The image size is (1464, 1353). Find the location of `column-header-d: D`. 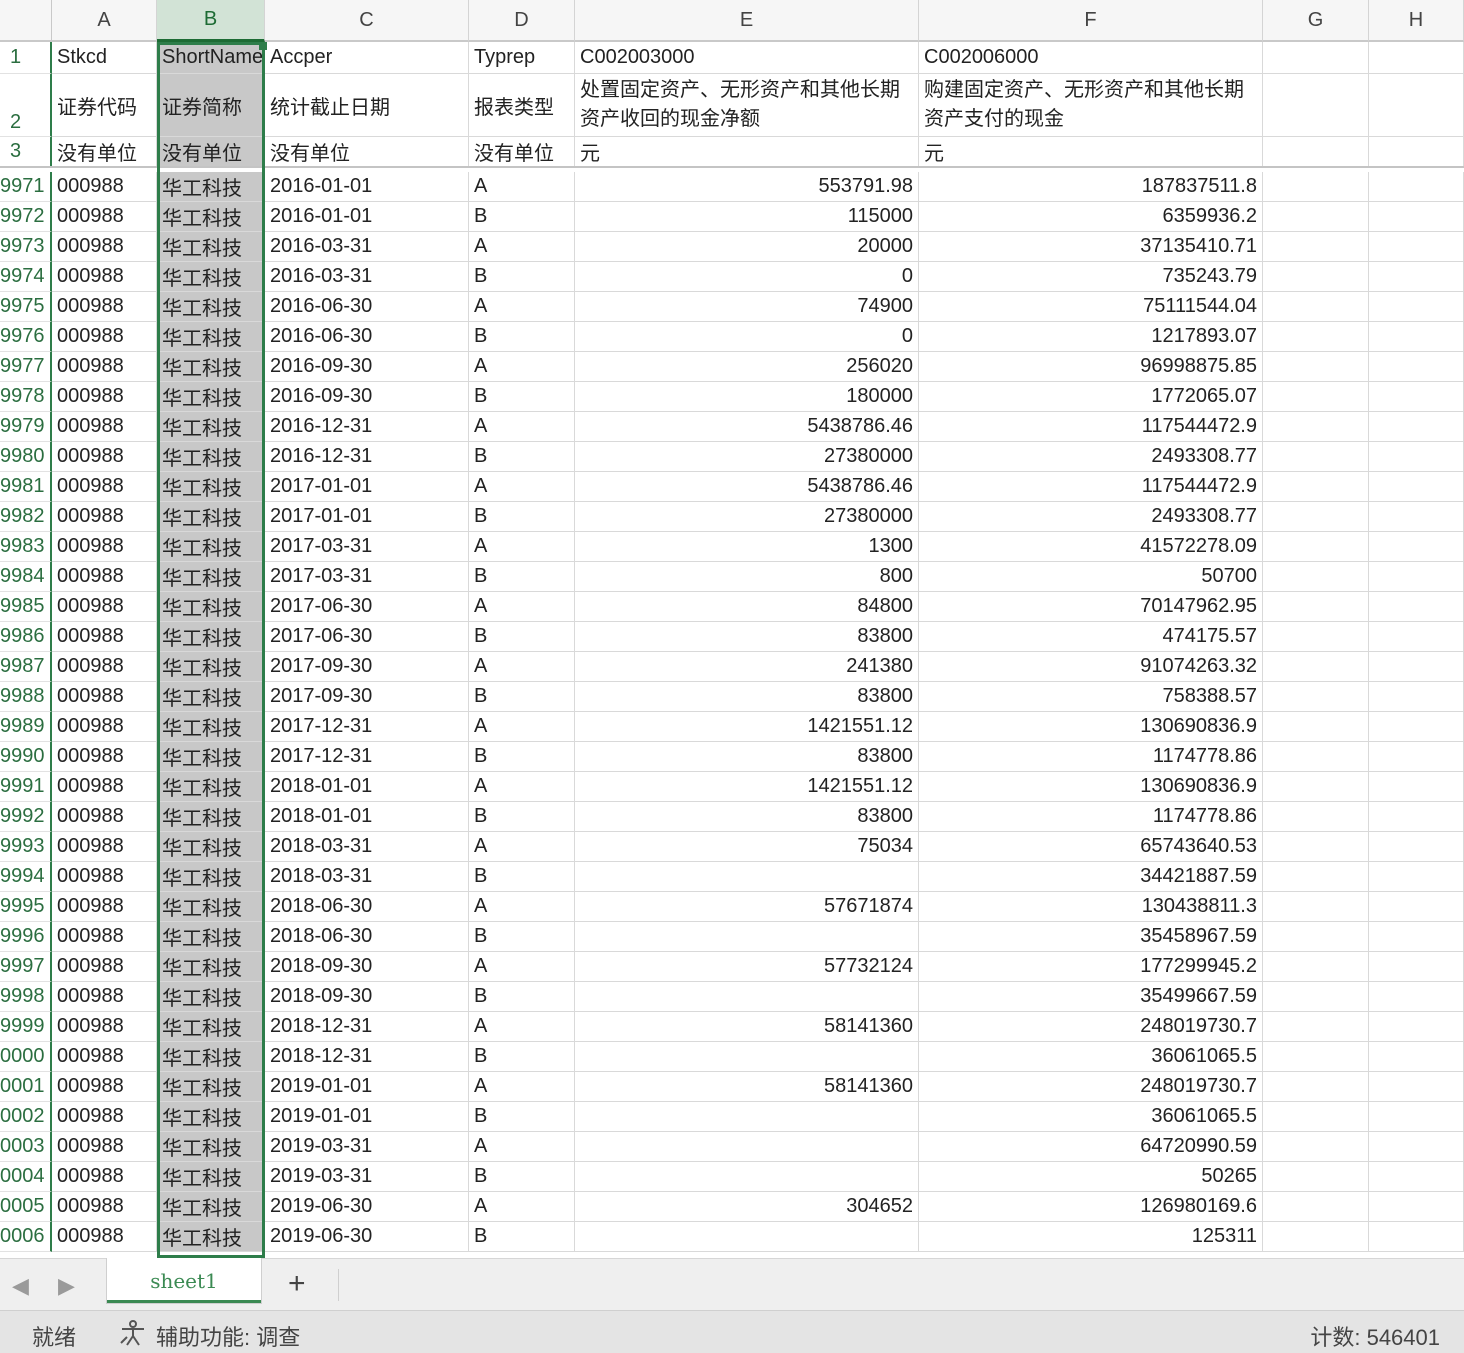

column-header-d: D is located at coordinates (522, 21).